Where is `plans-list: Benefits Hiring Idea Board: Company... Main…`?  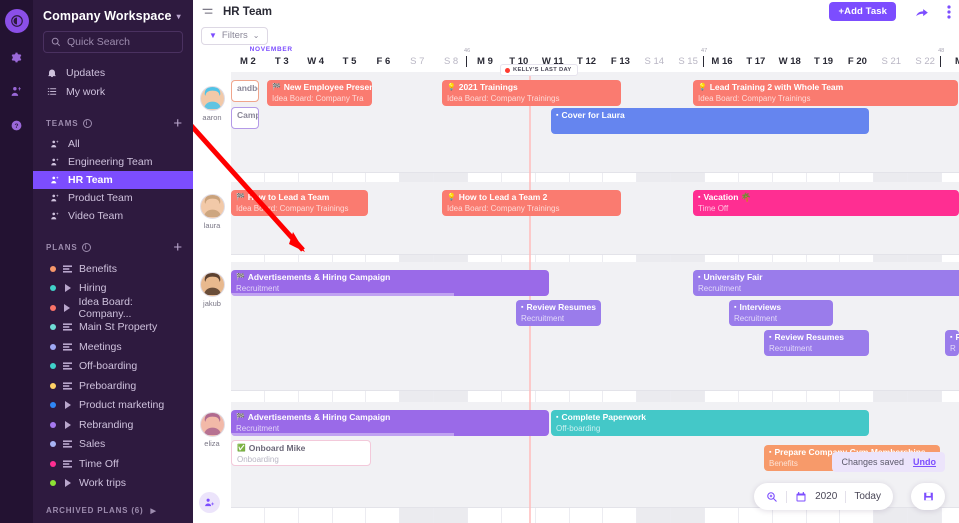
plans-list: Benefits Hiring Idea Board: Company... Main… is located at coordinates (113, 376).